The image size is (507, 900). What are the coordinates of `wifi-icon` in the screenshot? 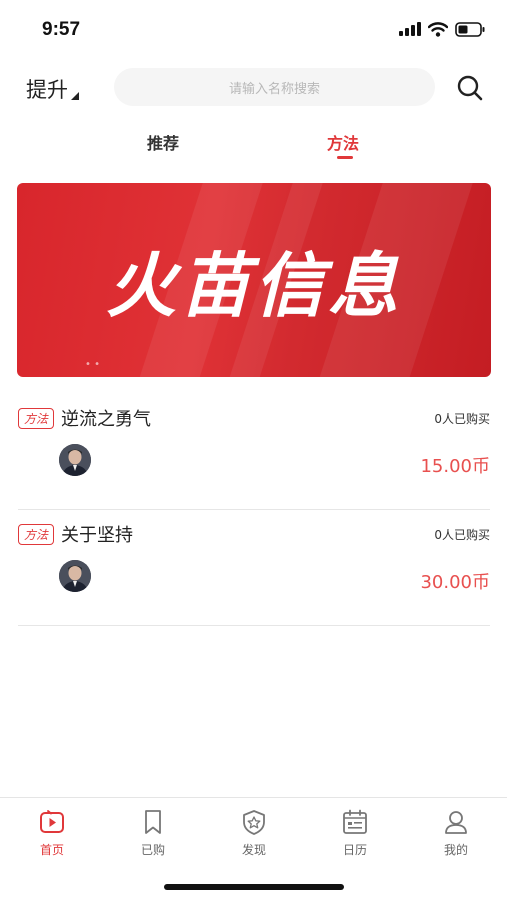 It's located at (438, 29).